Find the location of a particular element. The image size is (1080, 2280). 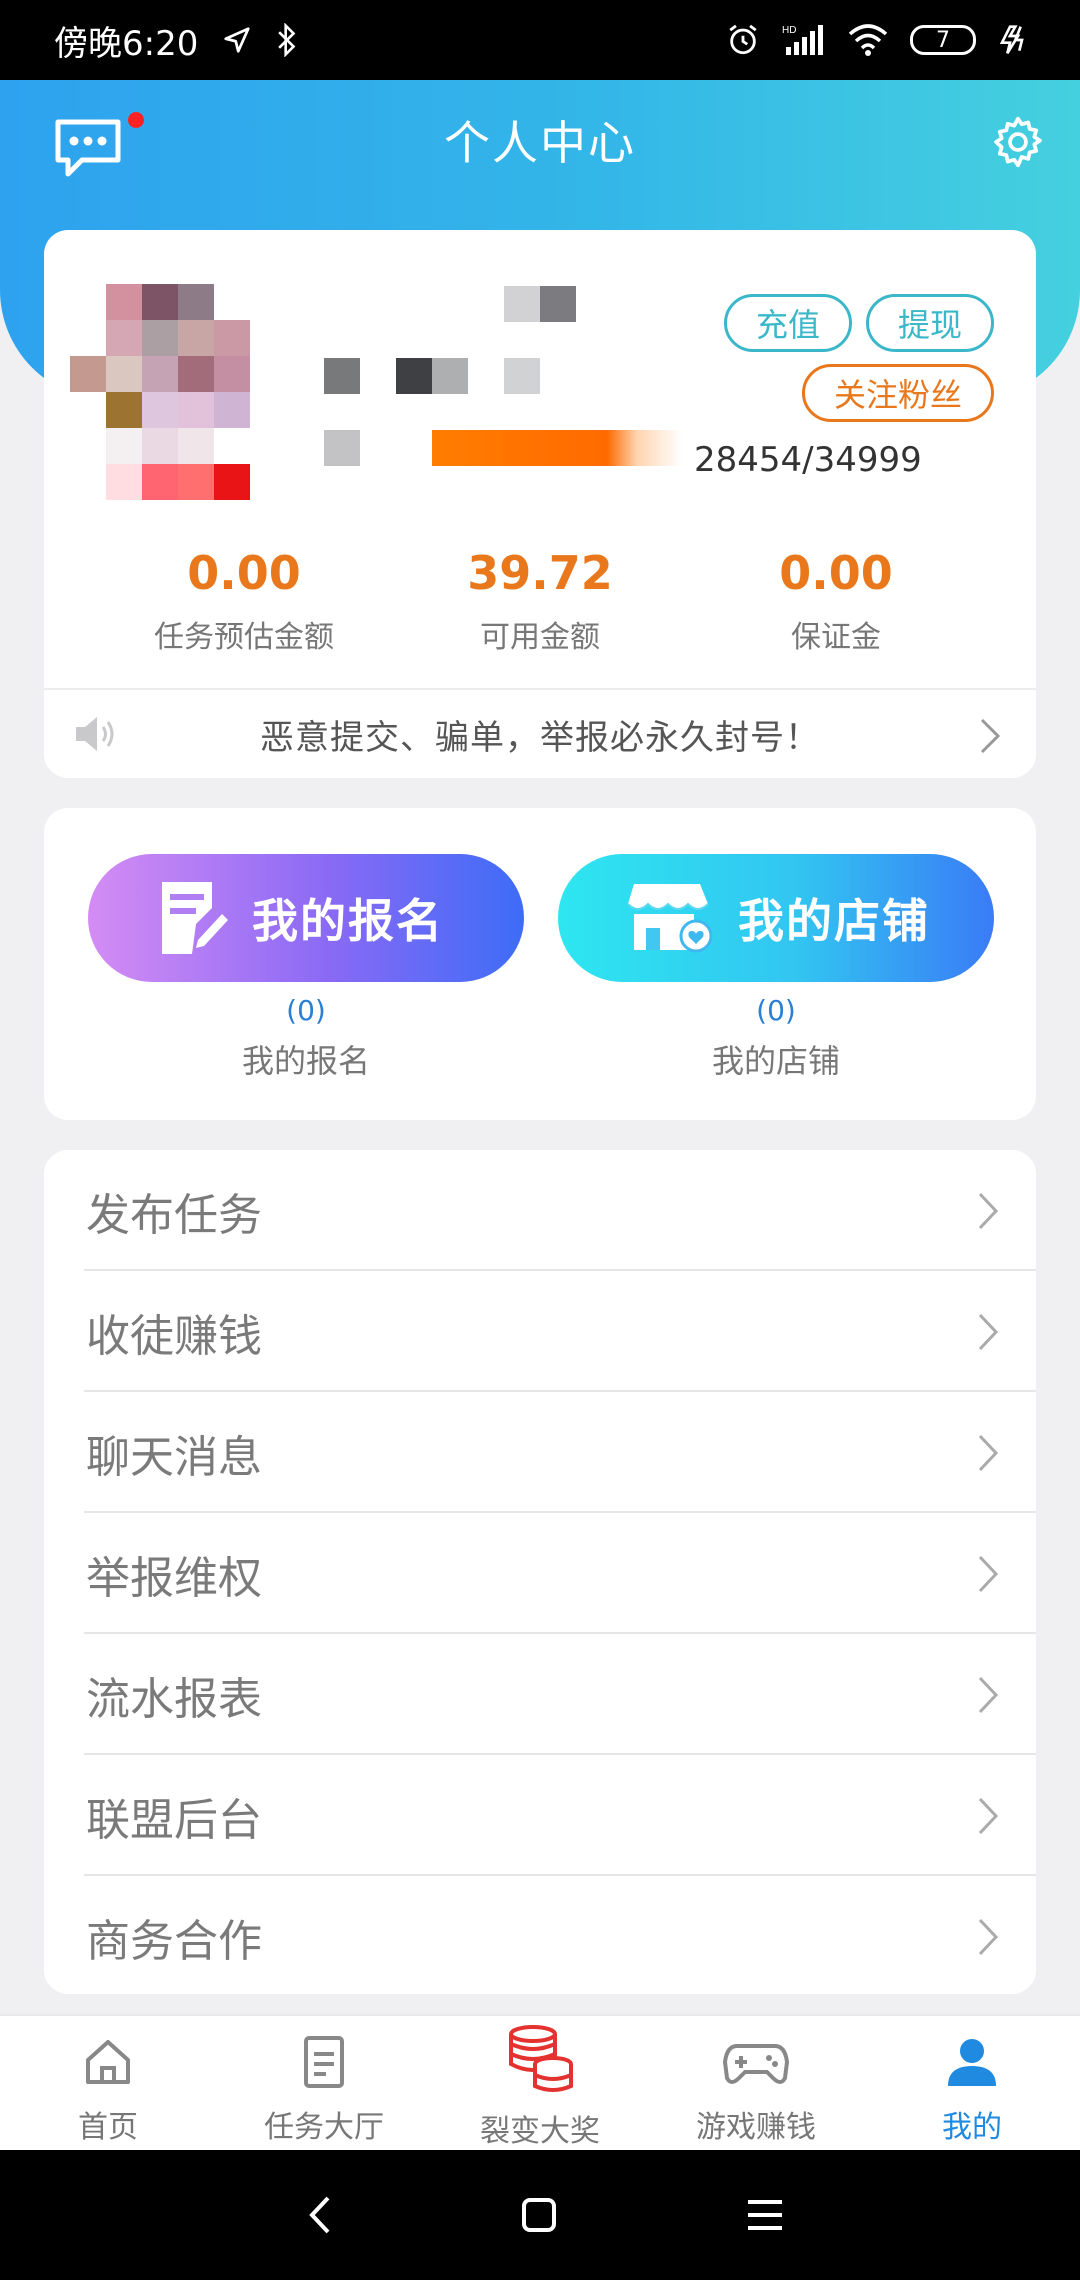

battery-icon: 7 is located at coordinates (943, 40).